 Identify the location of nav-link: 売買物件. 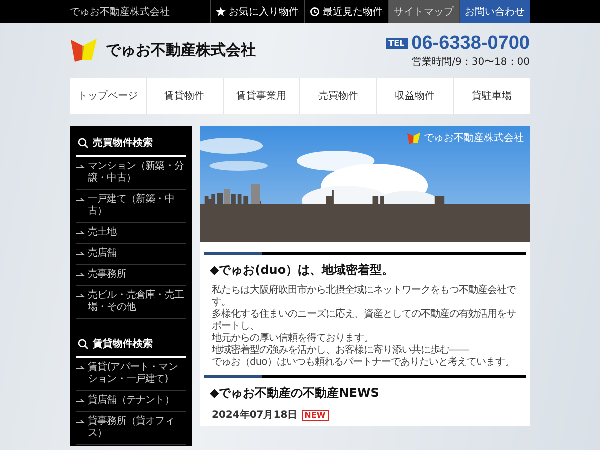
(337, 96).